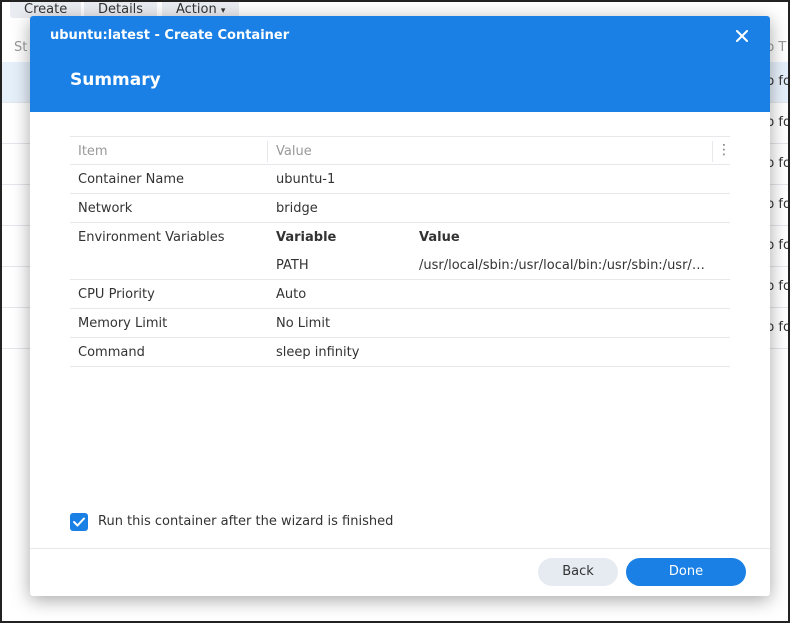 The height and width of the screenshot is (623, 790). I want to click on table-row: CPU Priority Auto, so click(400, 294).